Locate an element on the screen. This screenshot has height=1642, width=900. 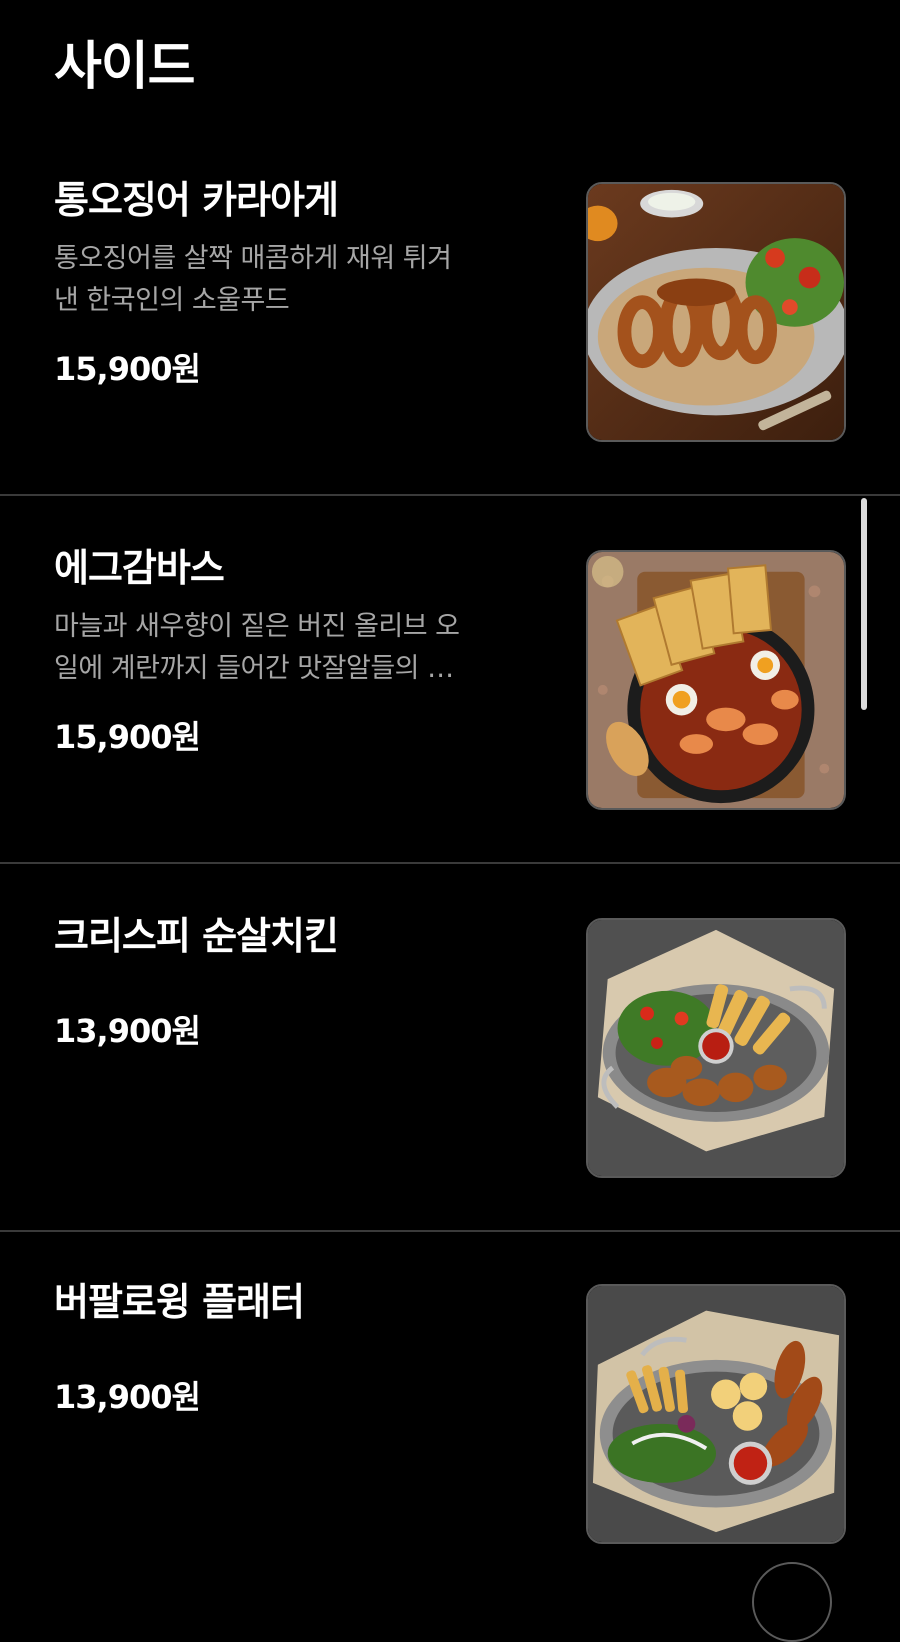
floating-button-edge is located at coordinates (792, 1602).